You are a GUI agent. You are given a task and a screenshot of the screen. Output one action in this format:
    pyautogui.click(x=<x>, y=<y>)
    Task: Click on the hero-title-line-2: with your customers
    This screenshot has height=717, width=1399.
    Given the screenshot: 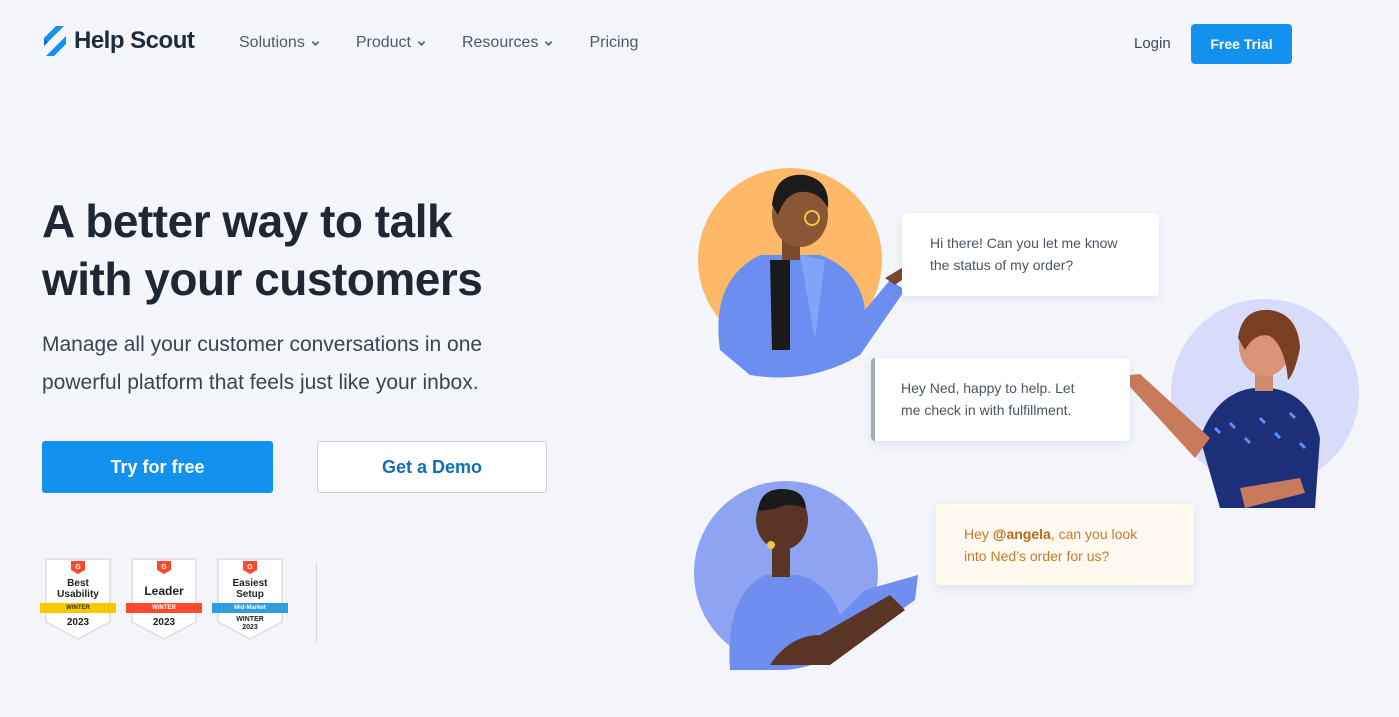 What is the action you would take?
    pyautogui.click(x=262, y=279)
    